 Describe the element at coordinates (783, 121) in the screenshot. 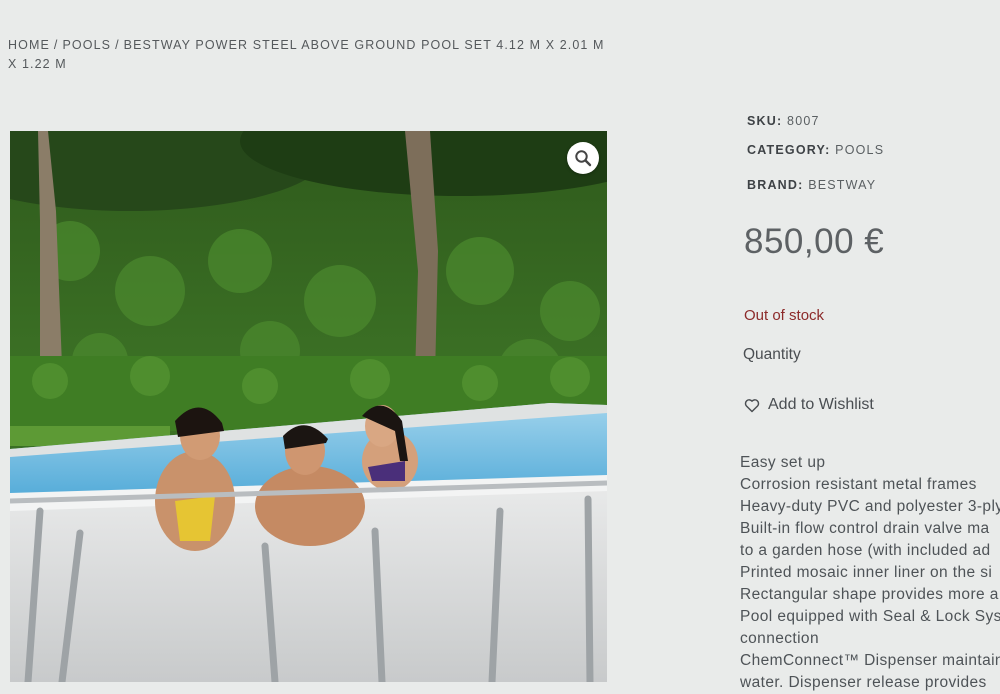

I see `sku-row: SKU: 8007` at that location.